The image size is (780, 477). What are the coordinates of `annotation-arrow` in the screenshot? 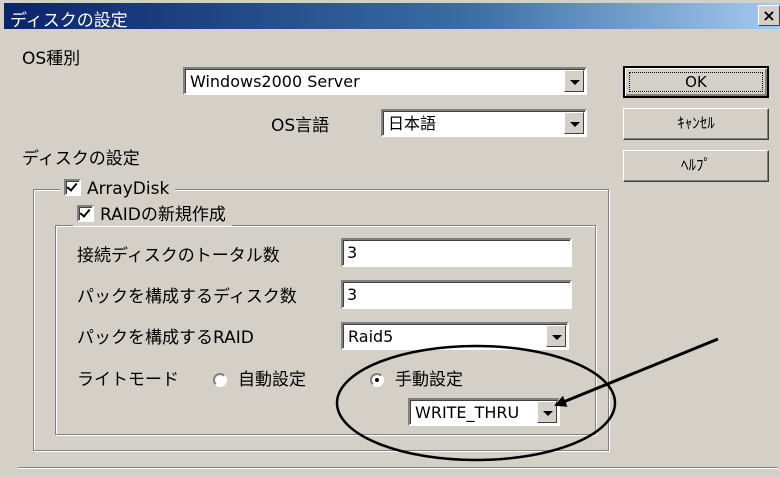 It's located at (636, 372).